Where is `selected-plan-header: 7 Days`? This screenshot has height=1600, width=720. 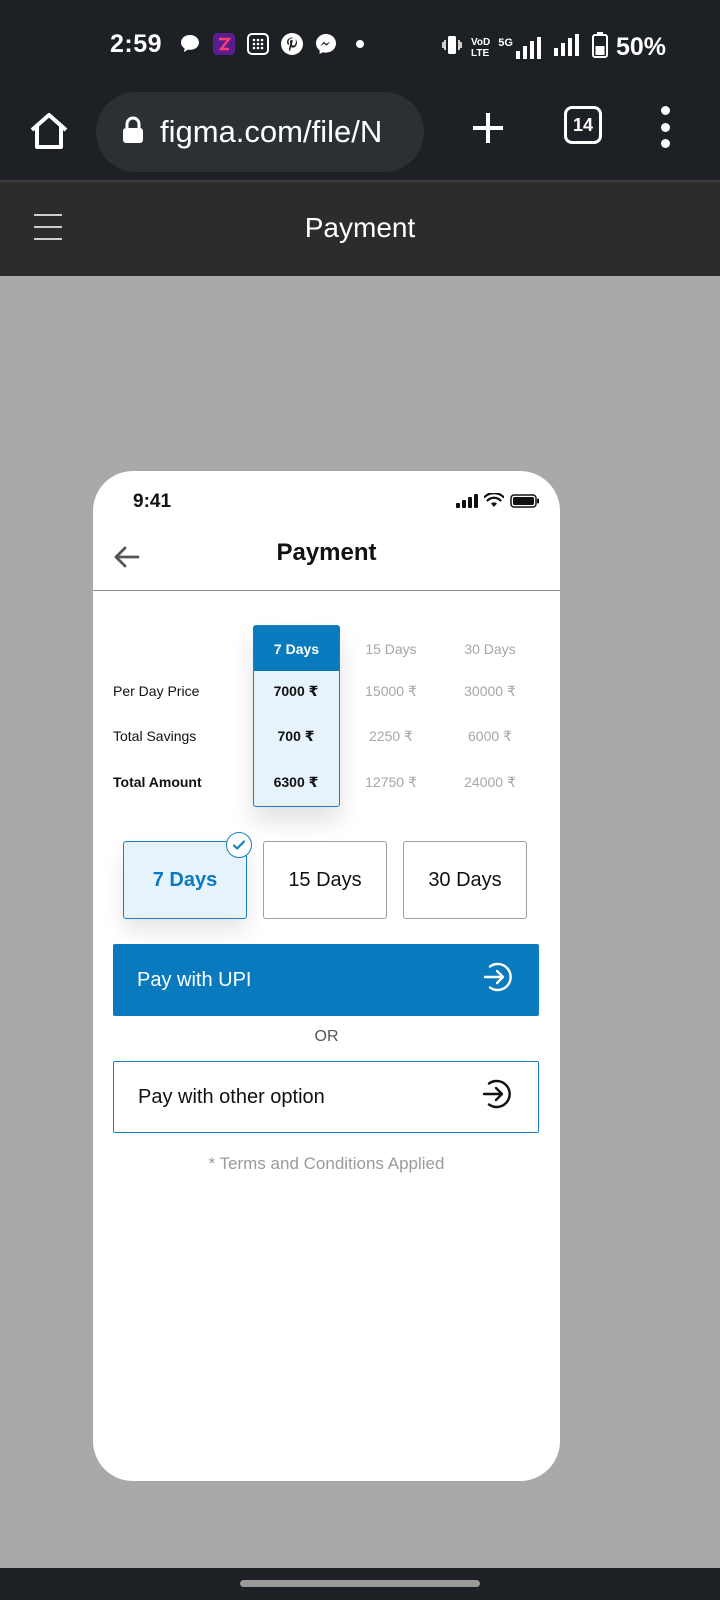
selected-plan-header: 7 Days is located at coordinates (296, 648).